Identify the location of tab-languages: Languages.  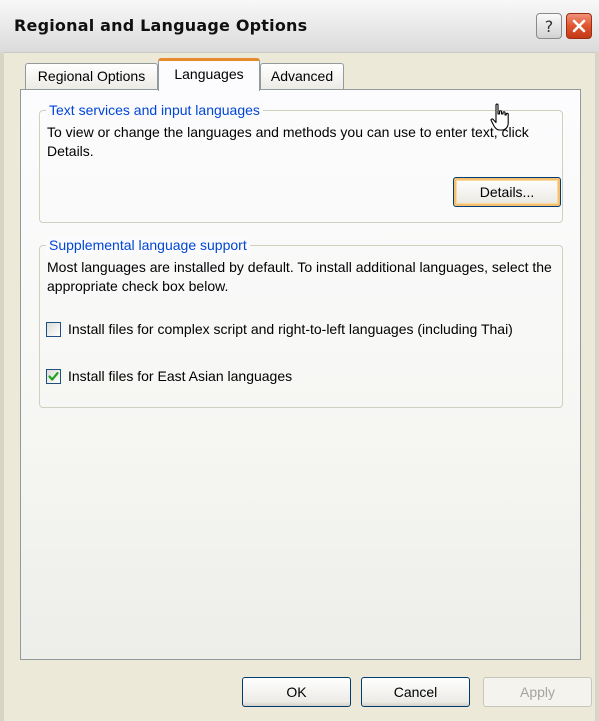
(209, 74).